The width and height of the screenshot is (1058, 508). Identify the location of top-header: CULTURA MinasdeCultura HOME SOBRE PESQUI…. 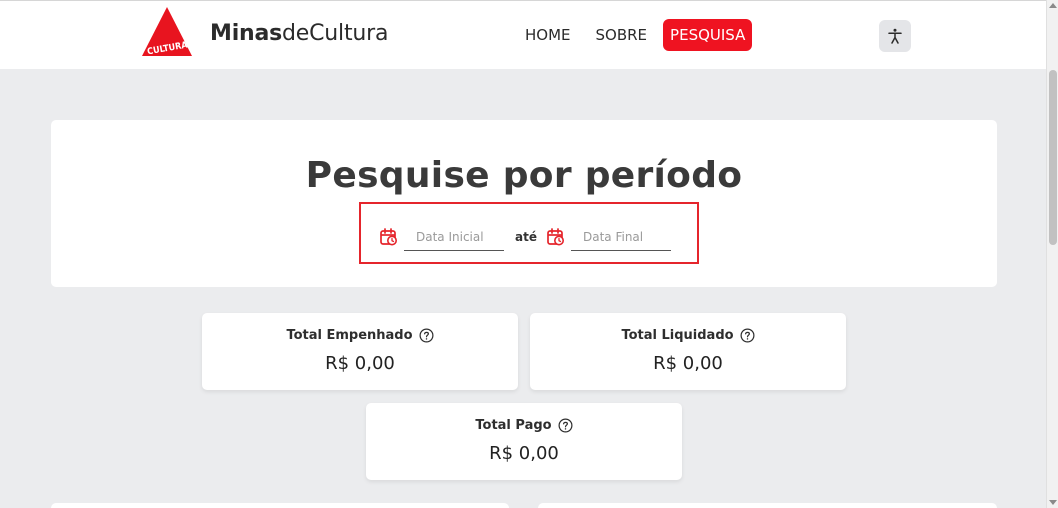
(523, 34).